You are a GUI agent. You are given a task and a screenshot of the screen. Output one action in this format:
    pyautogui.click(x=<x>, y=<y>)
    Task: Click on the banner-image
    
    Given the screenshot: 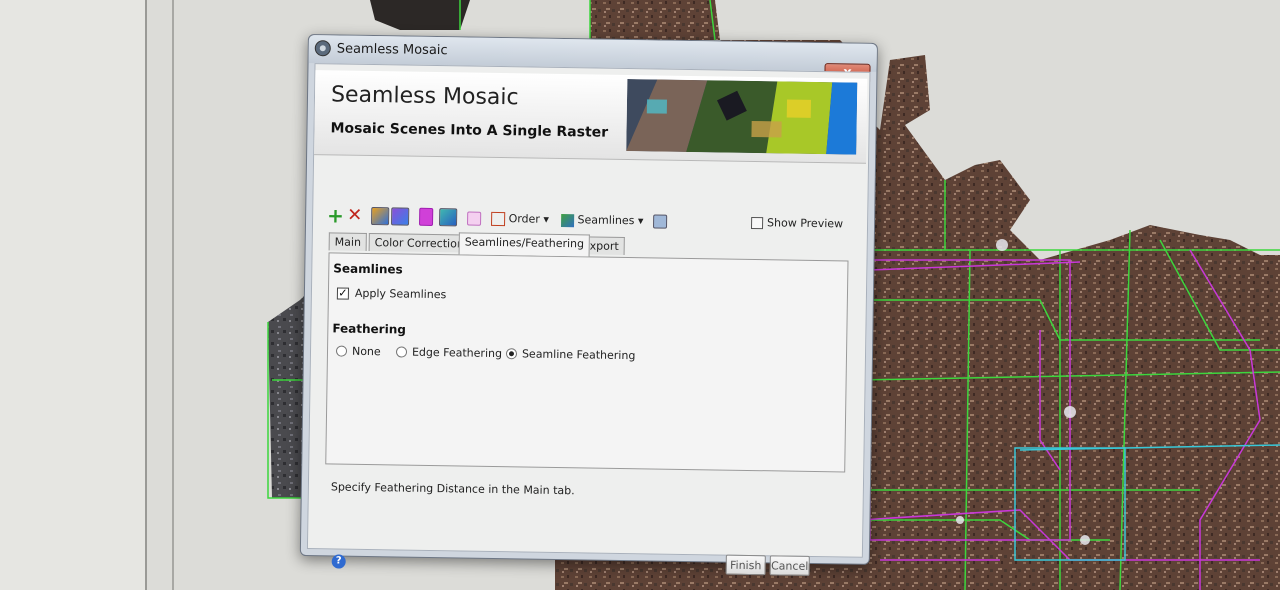 What is the action you would take?
    pyautogui.click(x=742, y=117)
    